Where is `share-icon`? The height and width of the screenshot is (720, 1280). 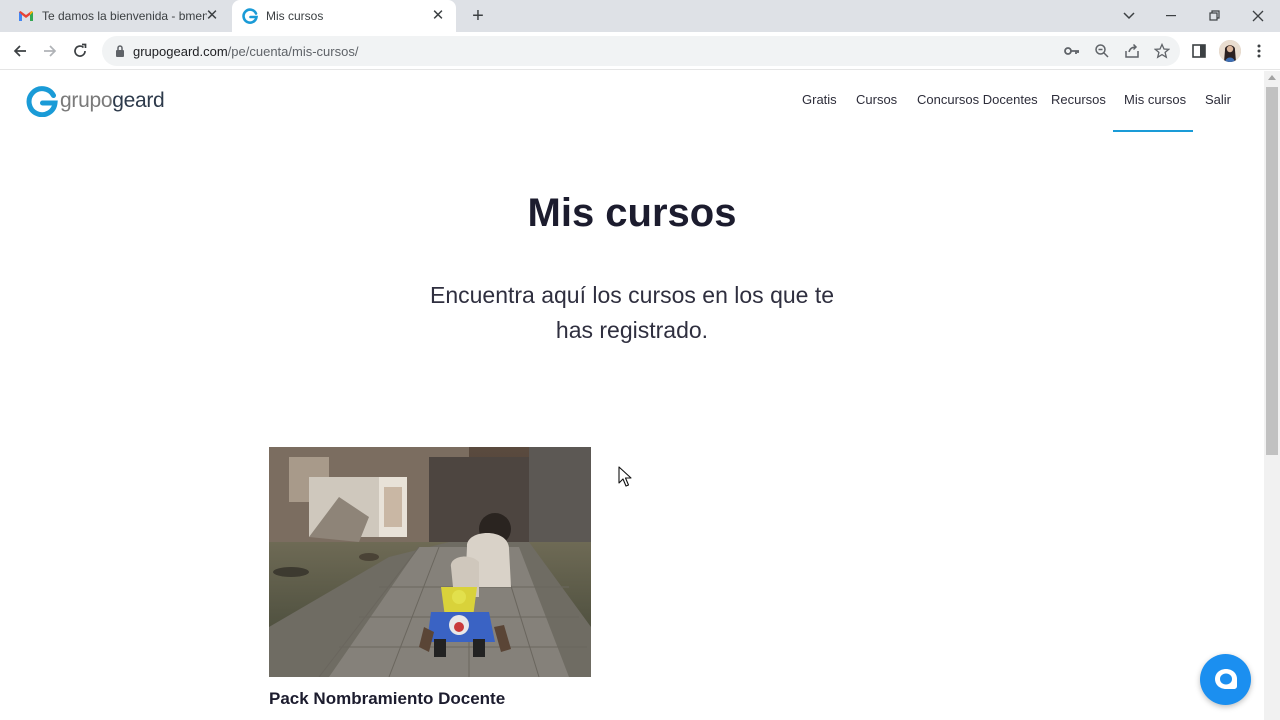
share-icon is located at coordinates (1132, 51).